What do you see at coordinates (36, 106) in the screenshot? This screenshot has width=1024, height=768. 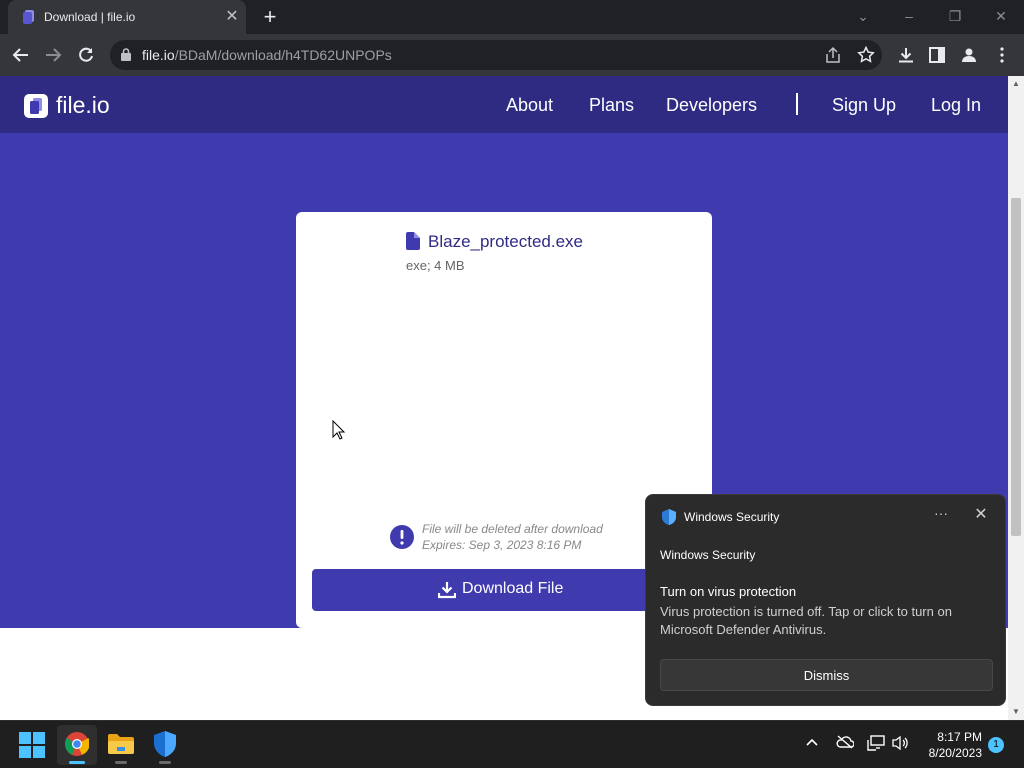 I see `file-io-logo-icon` at bounding box center [36, 106].